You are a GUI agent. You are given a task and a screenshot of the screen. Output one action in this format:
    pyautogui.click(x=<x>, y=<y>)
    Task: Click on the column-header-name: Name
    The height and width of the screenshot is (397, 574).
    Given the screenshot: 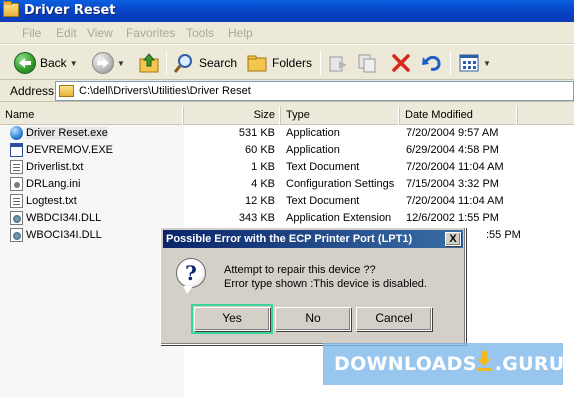 What is the action you would take?
    pyautogui.click(x=92, y=115)
    